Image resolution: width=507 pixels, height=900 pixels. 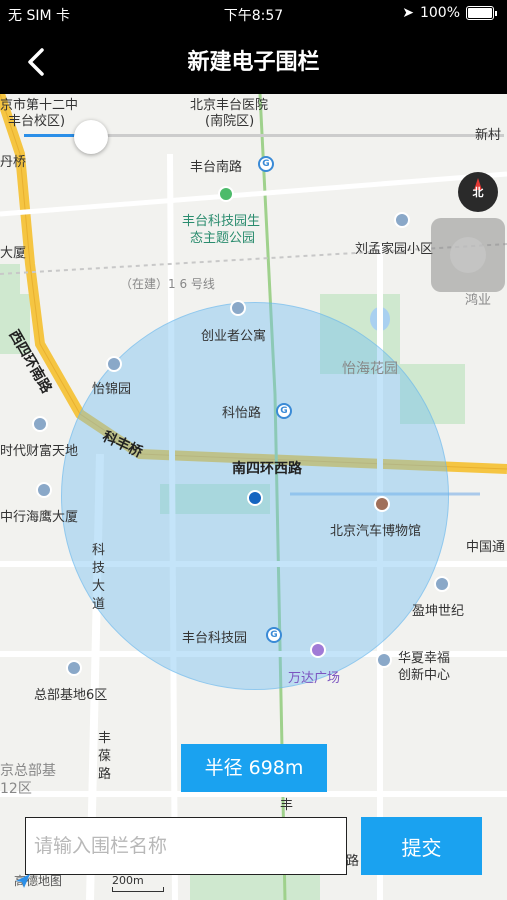 I want to click on map-label-fengbao2: 丰, so click(x=287, y=805).